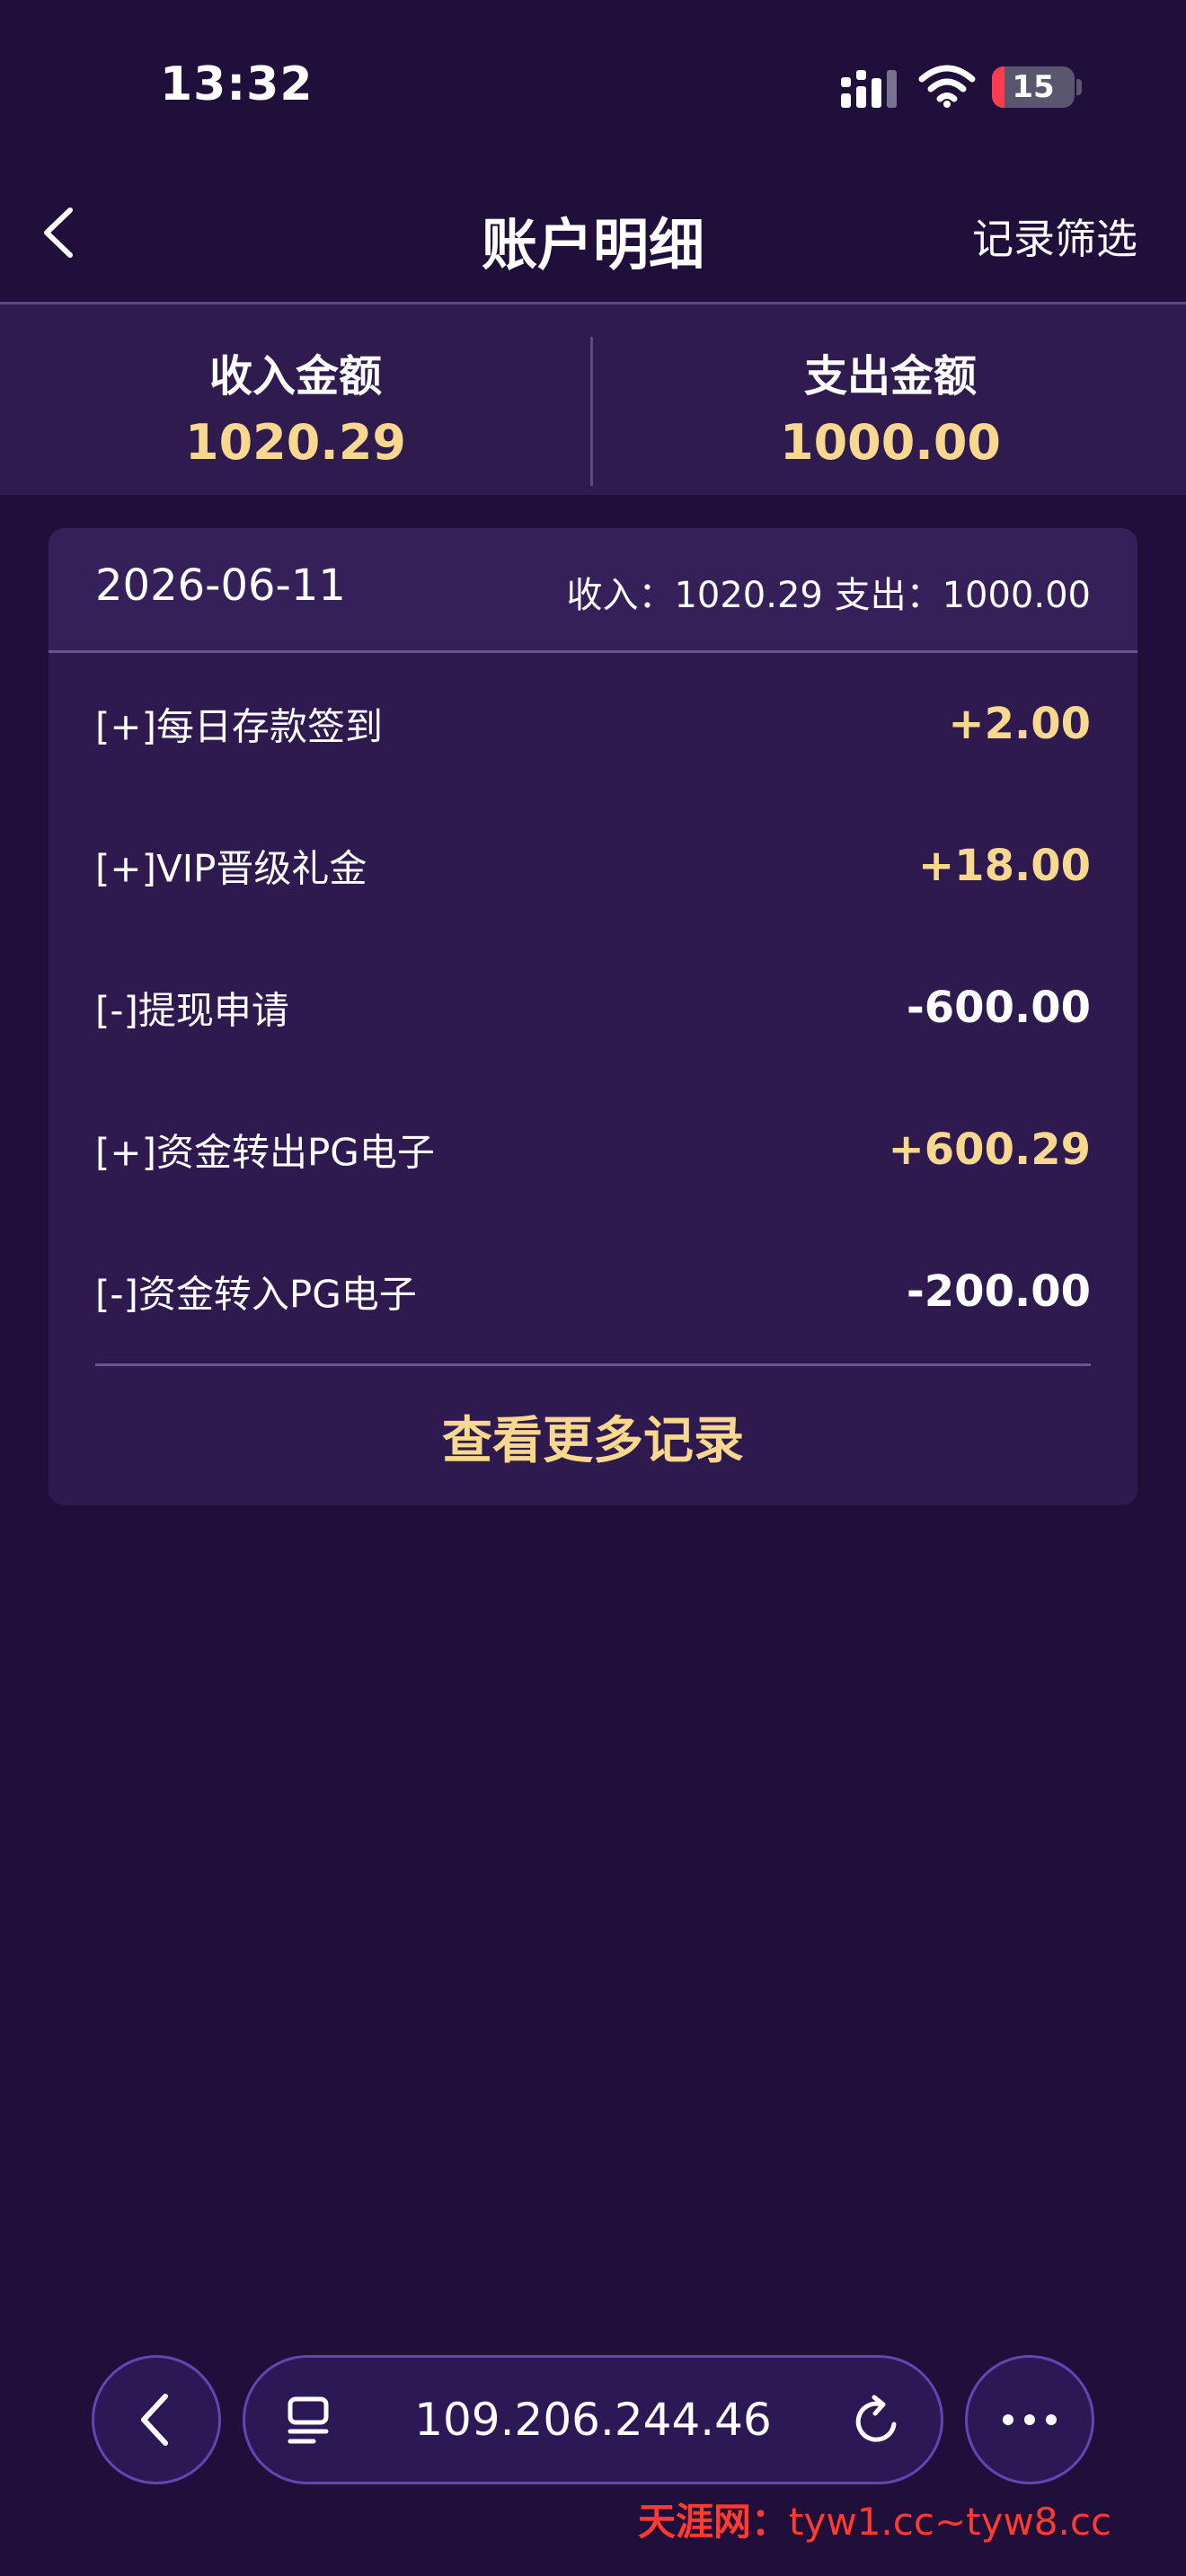  I want to click on battery-icon: 15, so click(1033, 87).